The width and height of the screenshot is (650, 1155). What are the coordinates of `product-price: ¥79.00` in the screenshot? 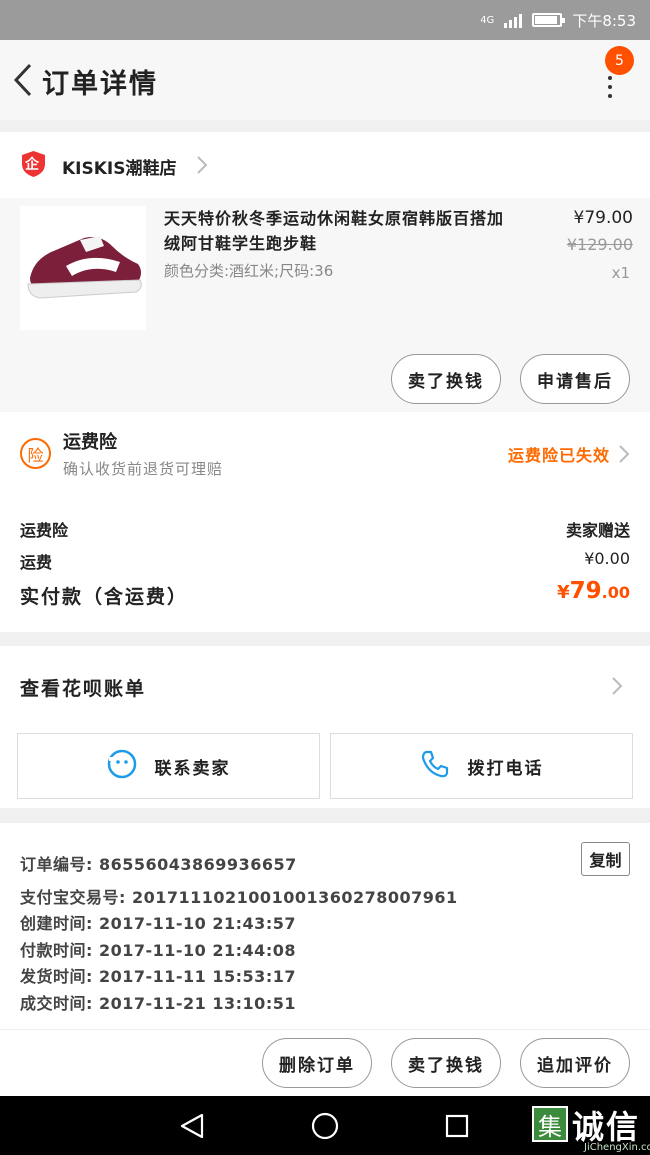 It's located at (603, 218).